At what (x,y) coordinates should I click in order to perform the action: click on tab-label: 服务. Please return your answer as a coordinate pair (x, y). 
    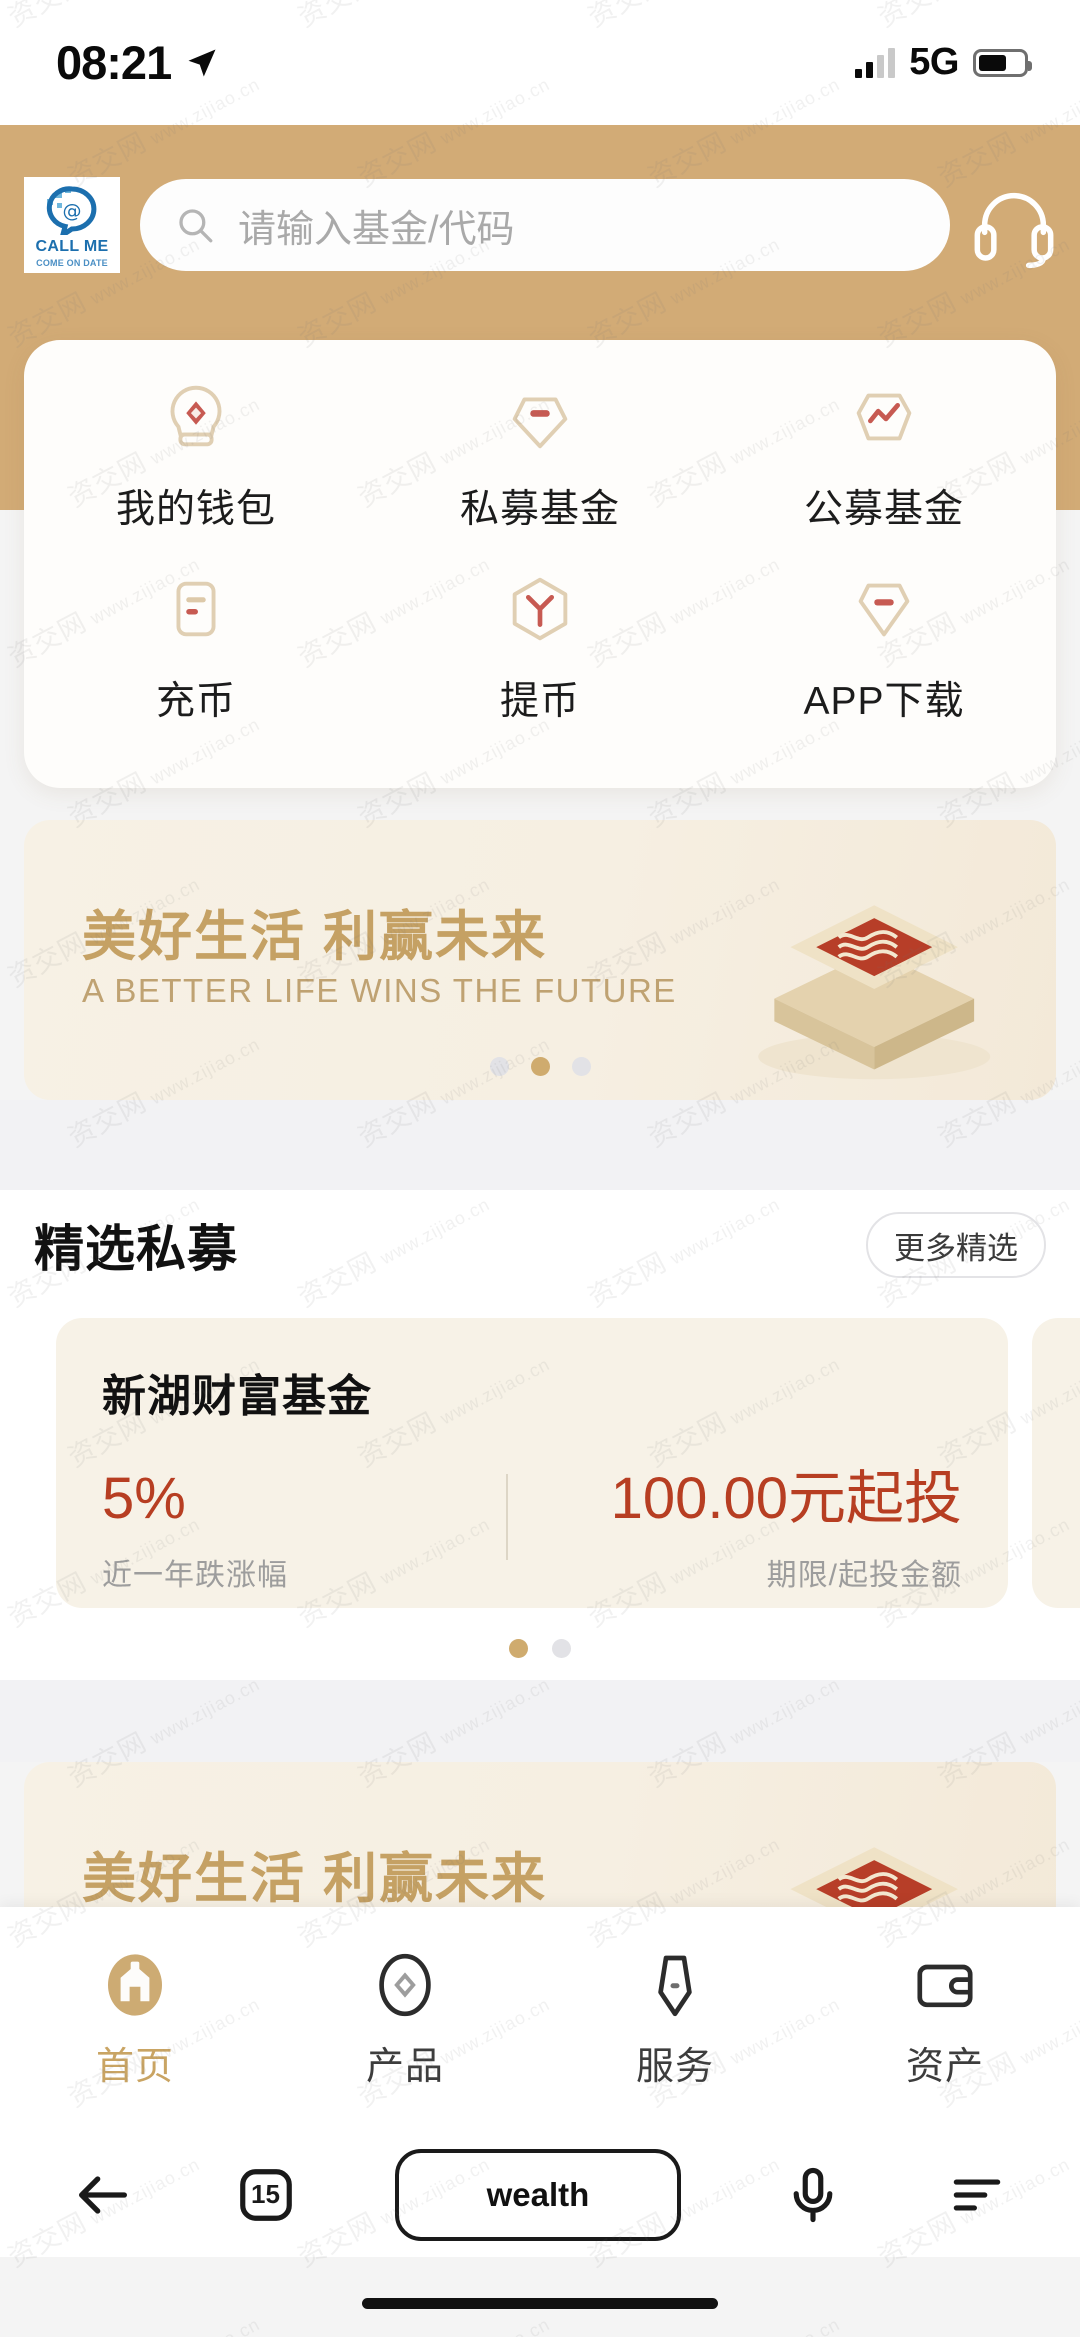
    Looking at the image, I should click on (674, 2067).